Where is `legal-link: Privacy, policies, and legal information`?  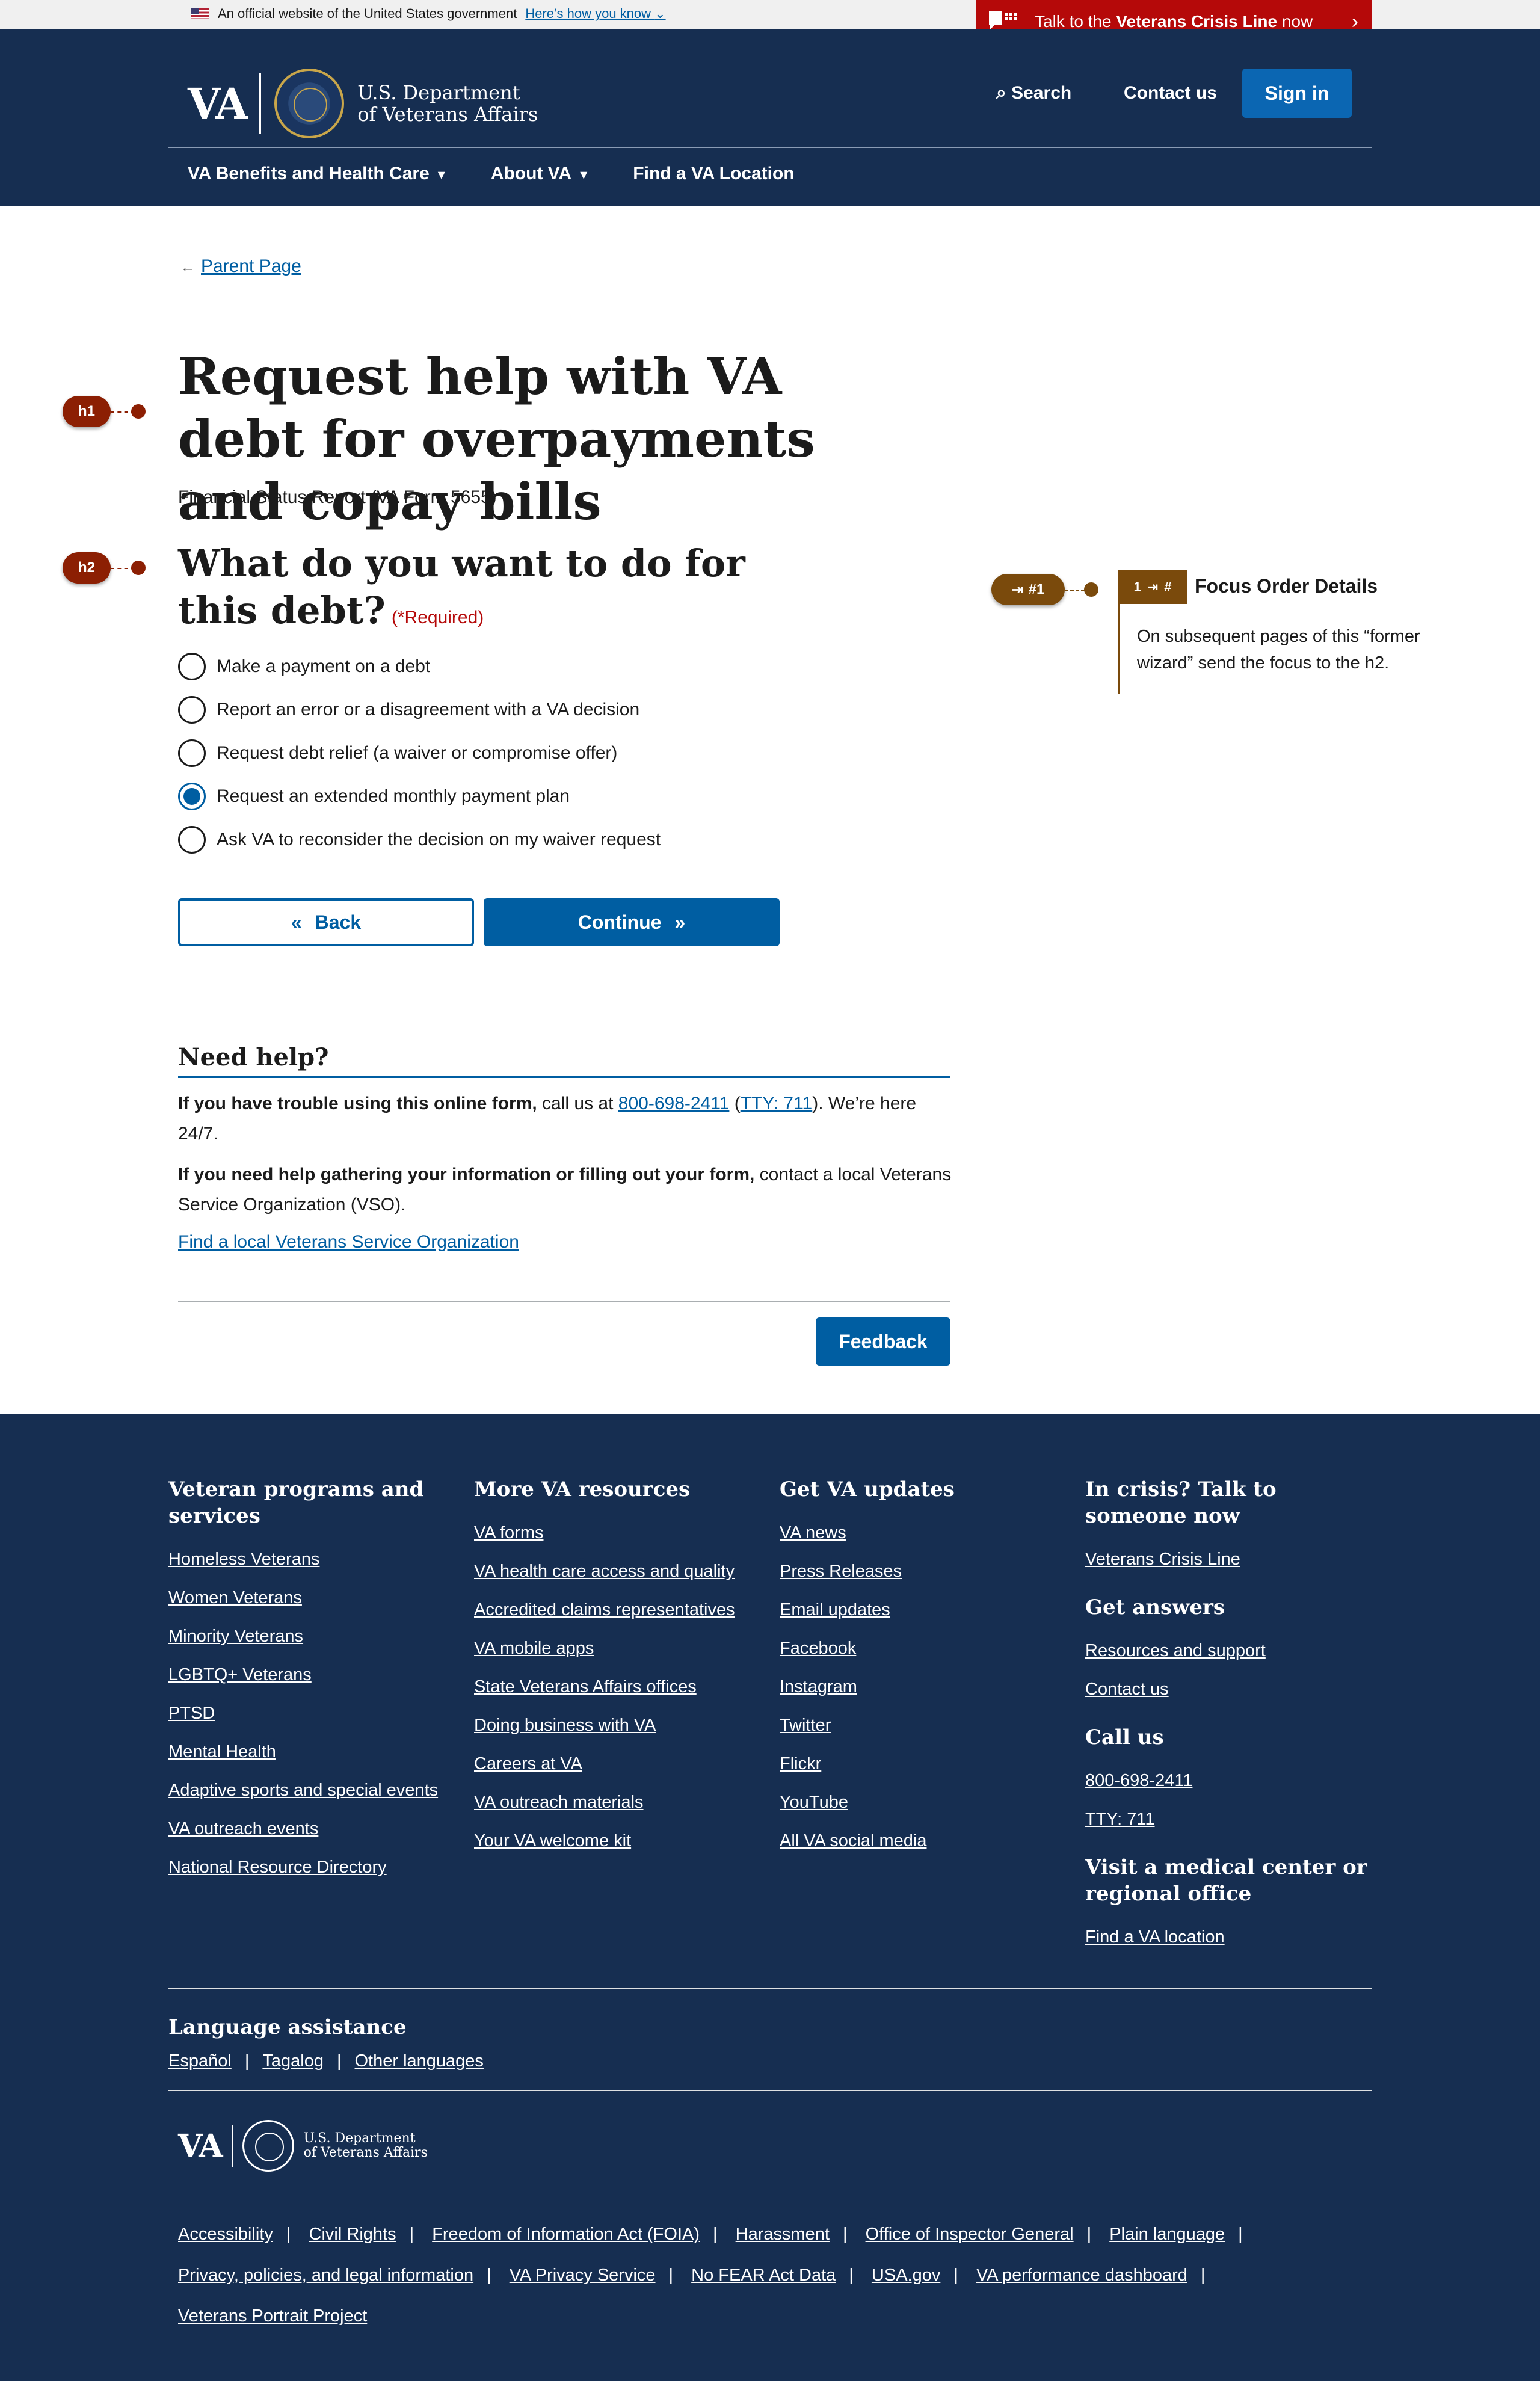 legal-link: Privacy, policies, and legal information is located at coordinates (325, 2275).